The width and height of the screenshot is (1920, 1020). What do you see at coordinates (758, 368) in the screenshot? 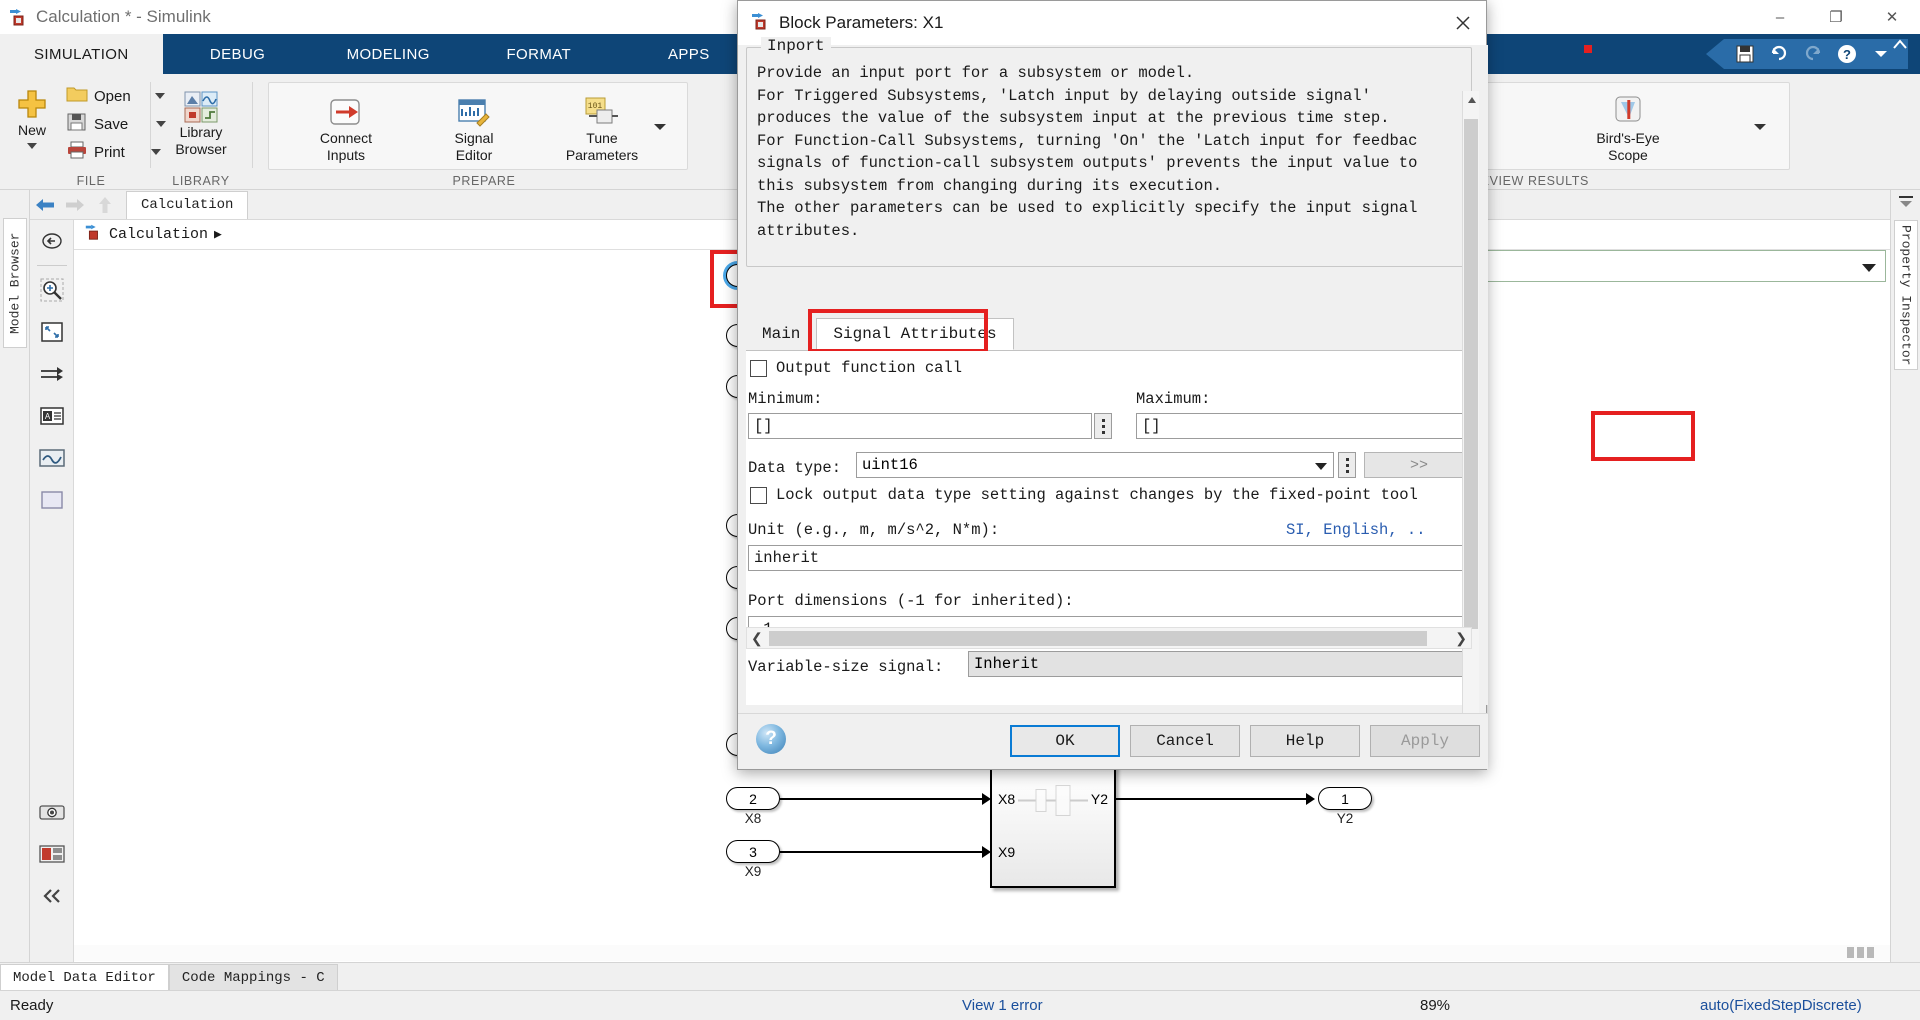
I see `output-function-call-checkbox` at bounding box center [758, 368].